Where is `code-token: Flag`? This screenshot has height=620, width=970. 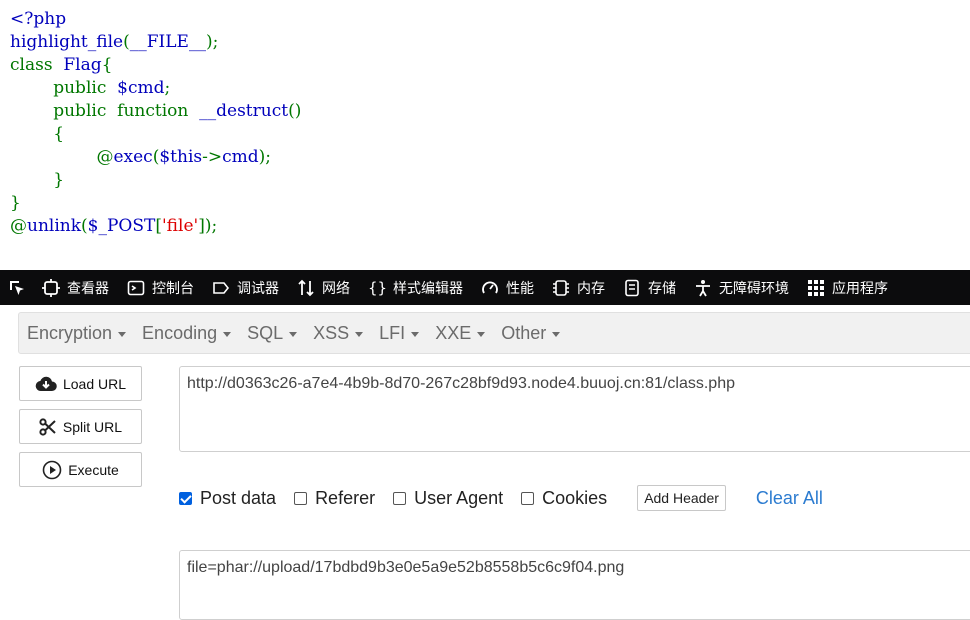 code-token: Flag is located at coordinates (79, 65).